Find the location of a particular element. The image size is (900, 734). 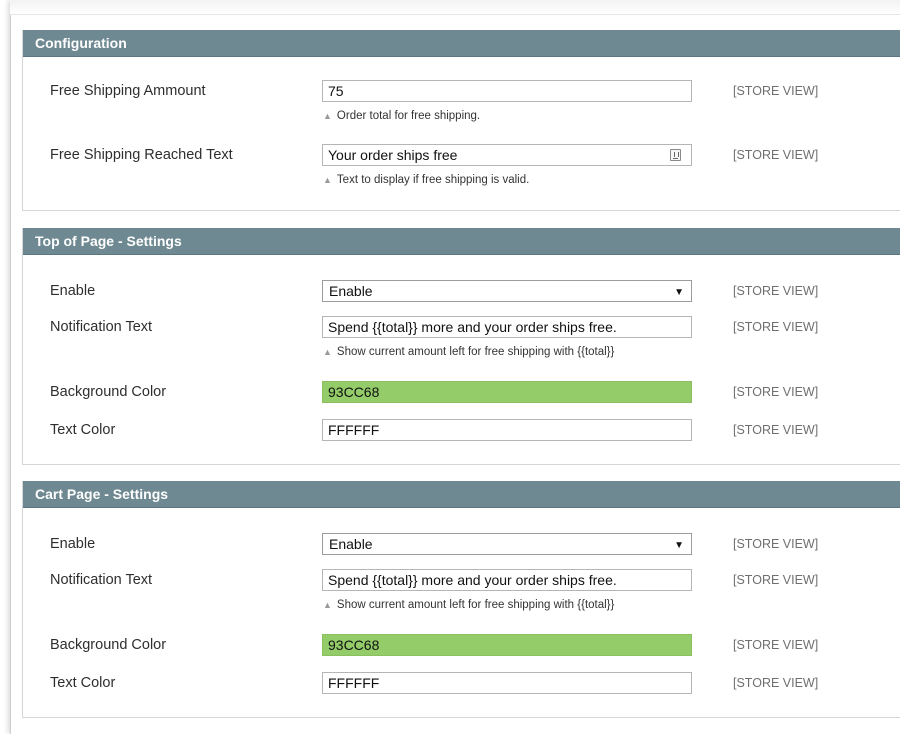

free-shipping-amount-note-text: Order total for free shipping. is located at coordinates (408, 116).